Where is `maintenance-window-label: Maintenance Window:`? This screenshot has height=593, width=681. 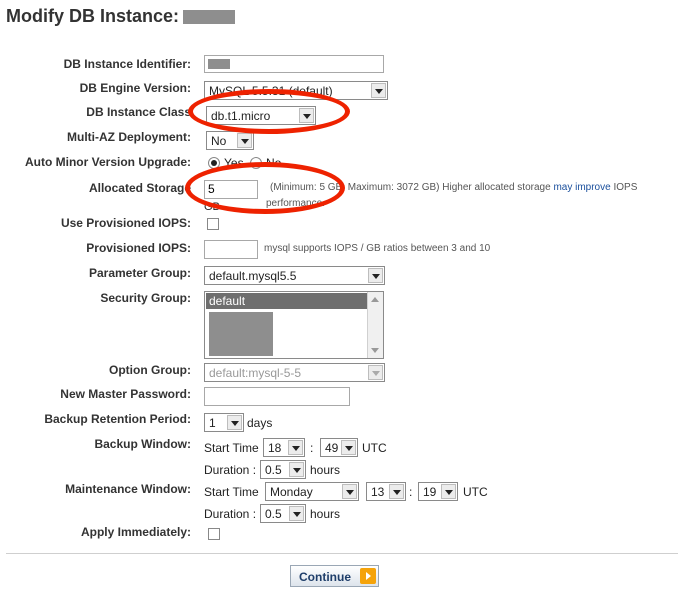 maintenance-window-label: Maintenance Window: is located at coordinates (128, 489).